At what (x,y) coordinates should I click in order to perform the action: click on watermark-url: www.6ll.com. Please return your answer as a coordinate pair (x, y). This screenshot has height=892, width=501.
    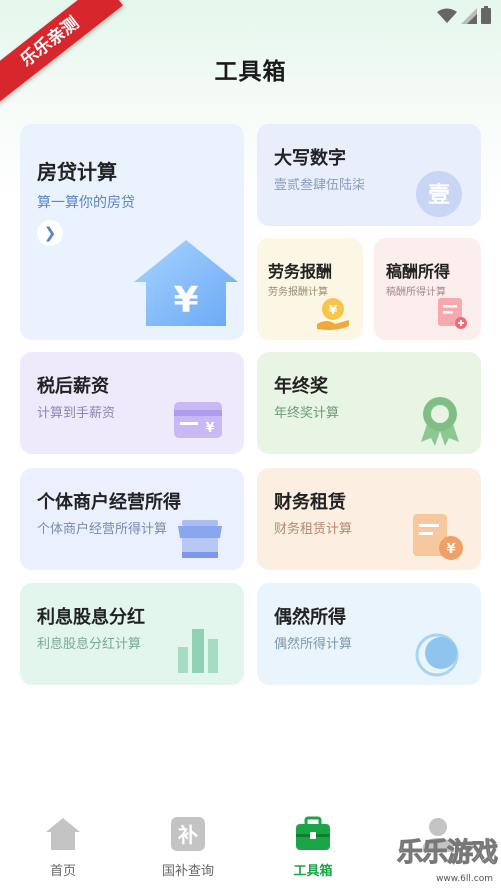
    Looking at the image, I should click on (464, 879).